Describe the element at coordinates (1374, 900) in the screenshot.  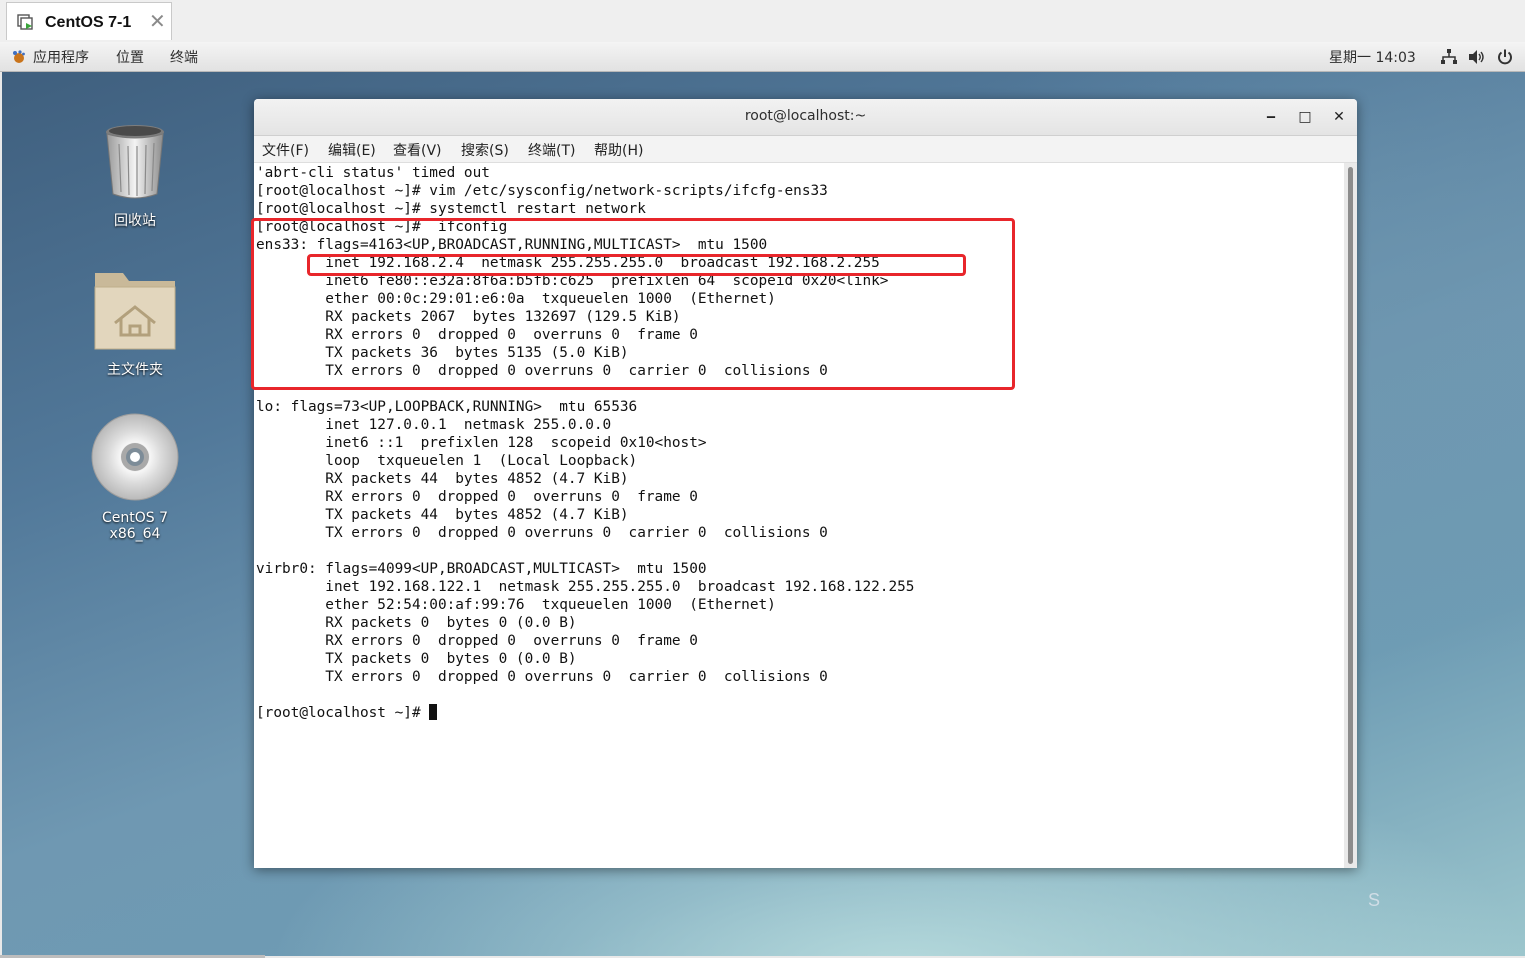
I see `wallpaper-letter: S` at that location.